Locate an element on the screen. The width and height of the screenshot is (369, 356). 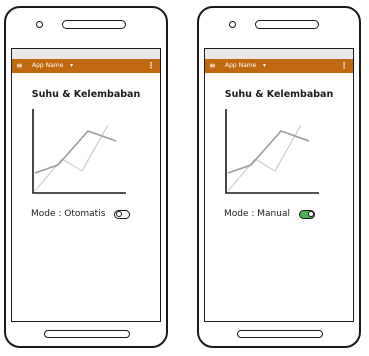
mode-row: Mode : Manual is located at coordinates (269, 214).